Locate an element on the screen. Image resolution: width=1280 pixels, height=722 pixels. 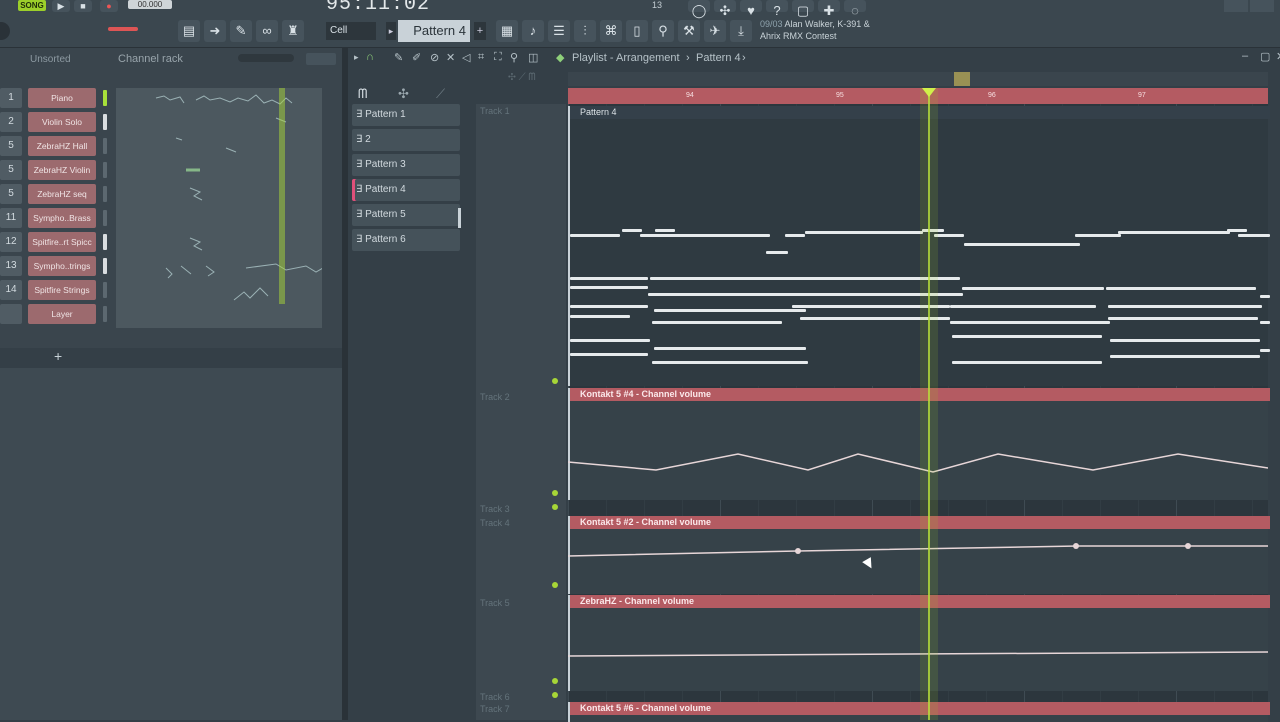
pattern-selector: Pattern 4 is located at coordinates (434, 31).